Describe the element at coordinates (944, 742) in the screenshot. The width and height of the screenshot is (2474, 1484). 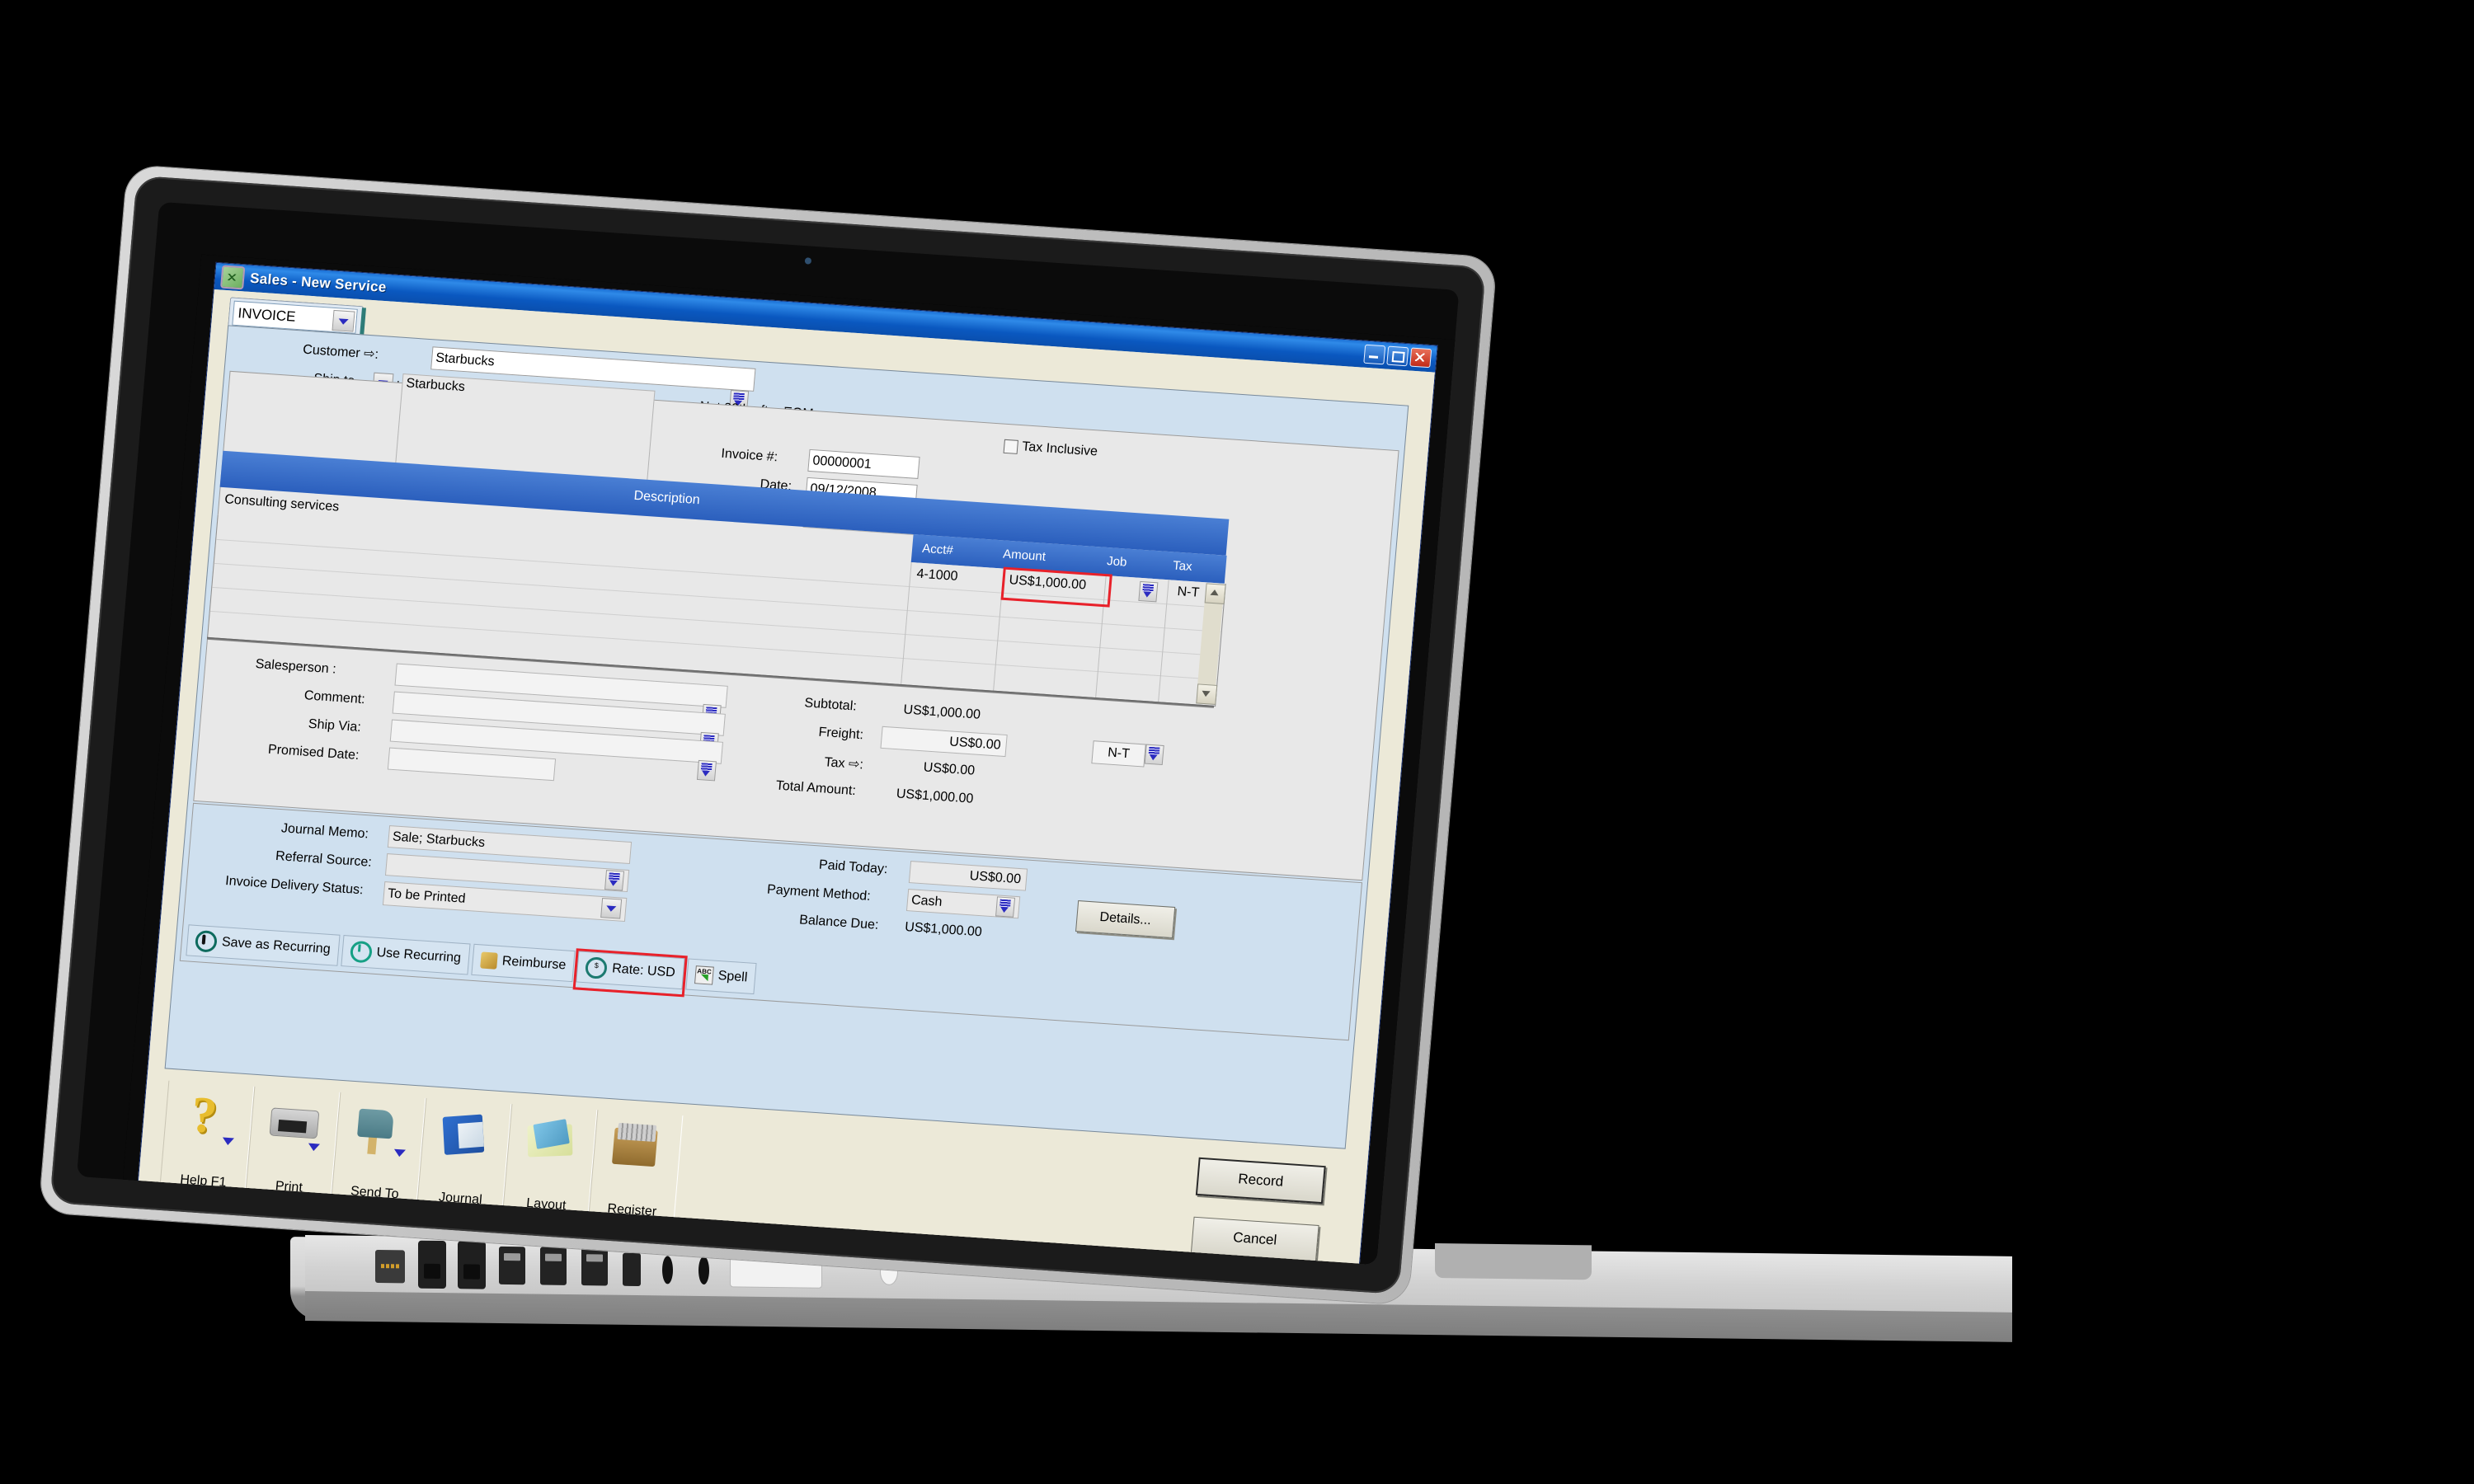
I see `freight-field: US$0.00` at that location.